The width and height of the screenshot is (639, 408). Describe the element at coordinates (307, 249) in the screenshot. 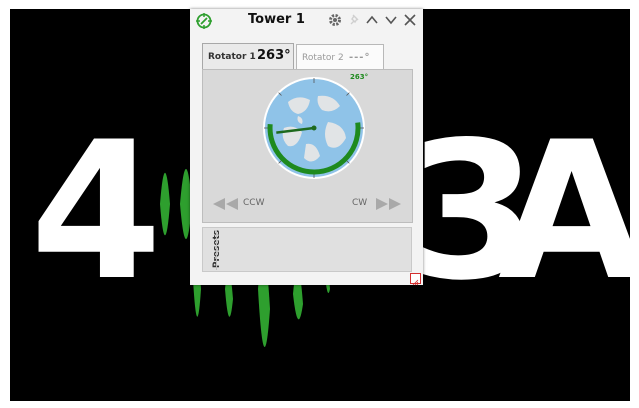

I see `presets-panel: Presets` at that location.